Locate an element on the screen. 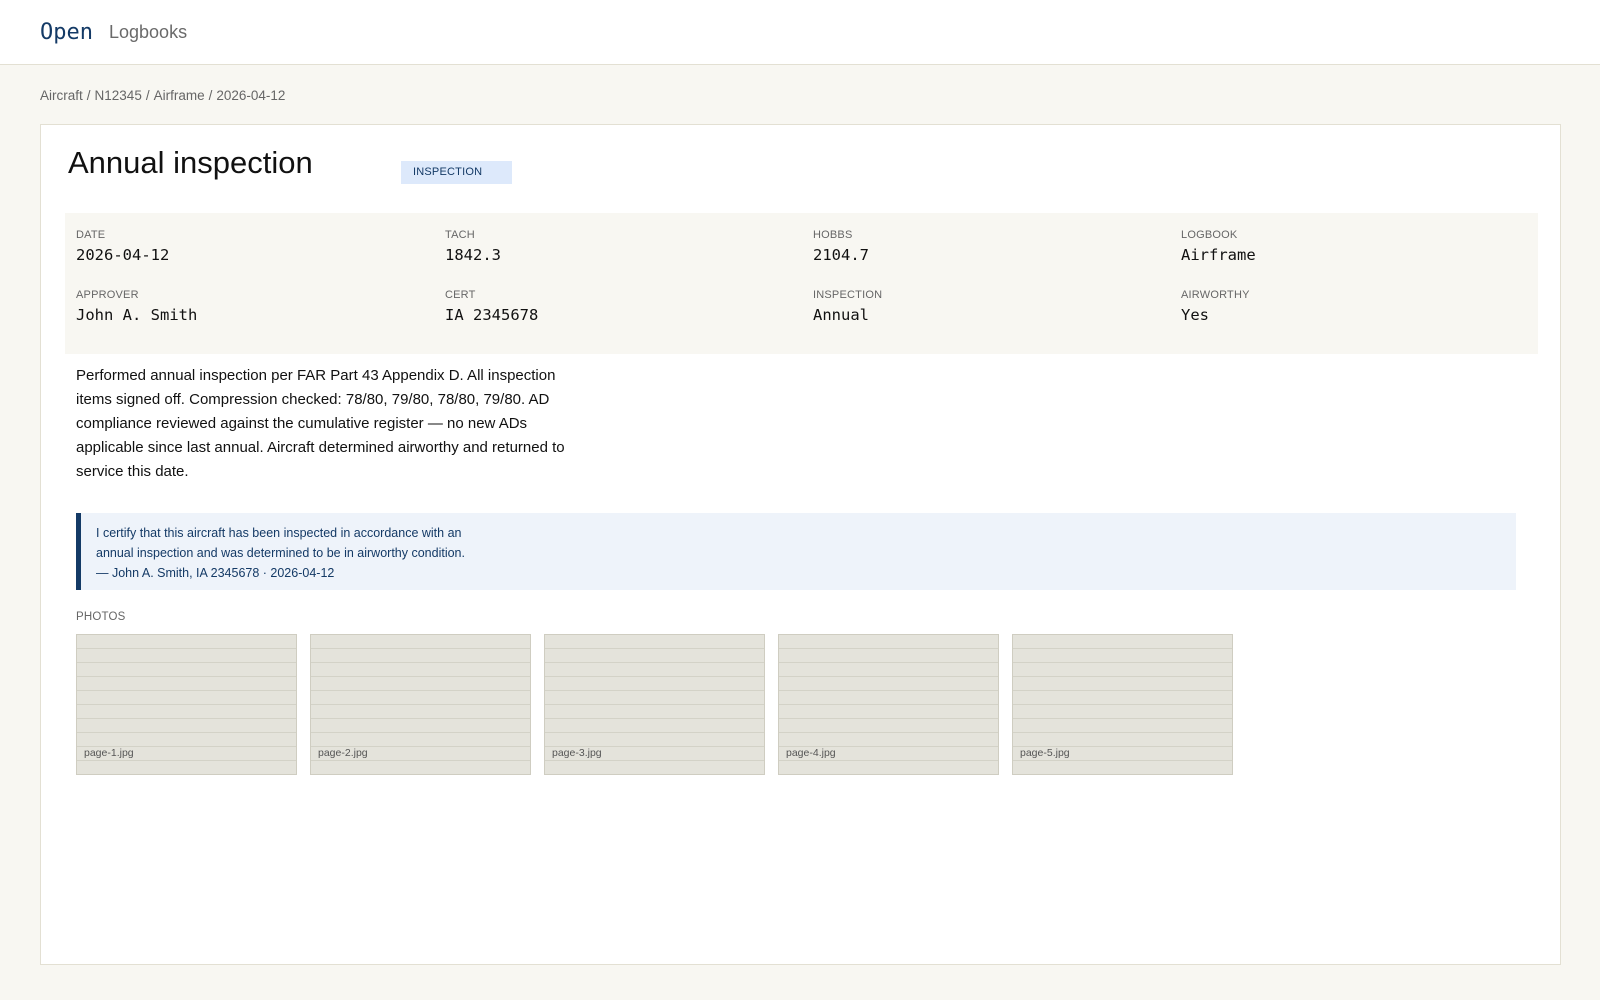  breadcrumb-aircraft: Aircraft is located at coordinates (61, 95).